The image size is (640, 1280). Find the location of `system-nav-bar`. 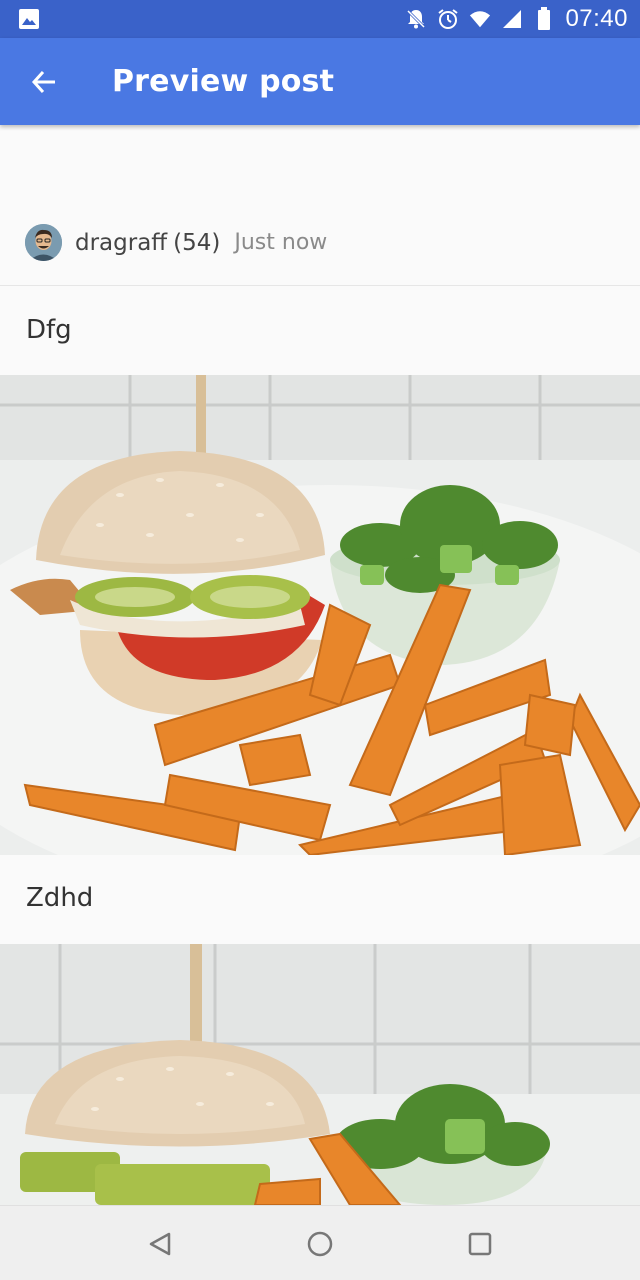

system-nav-bar is located at coordinates (320, 1242).